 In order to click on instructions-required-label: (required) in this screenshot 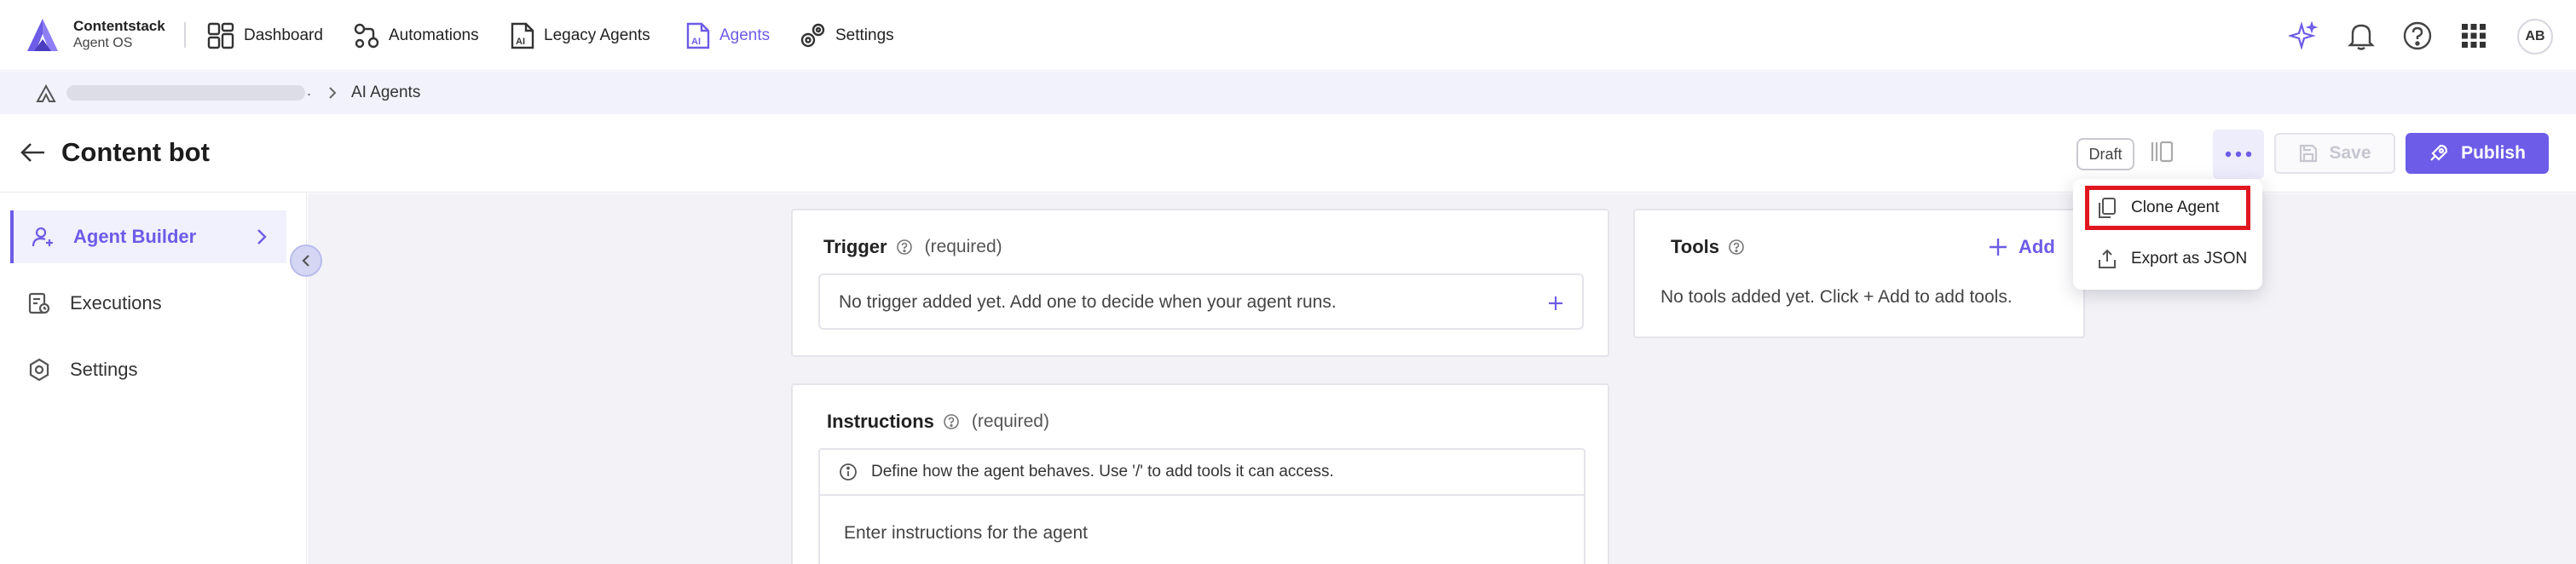, I will do `click(1010, 421)`.